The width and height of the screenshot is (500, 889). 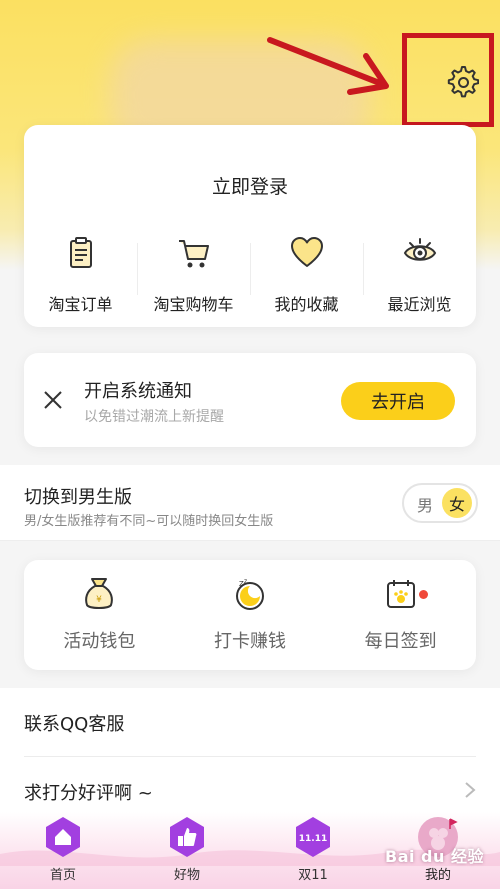 What do you see at coordinates (80, 274) in the screenshot?
I see `quick-link-orders: 淘宝订单` at bounding box center [80, 274].